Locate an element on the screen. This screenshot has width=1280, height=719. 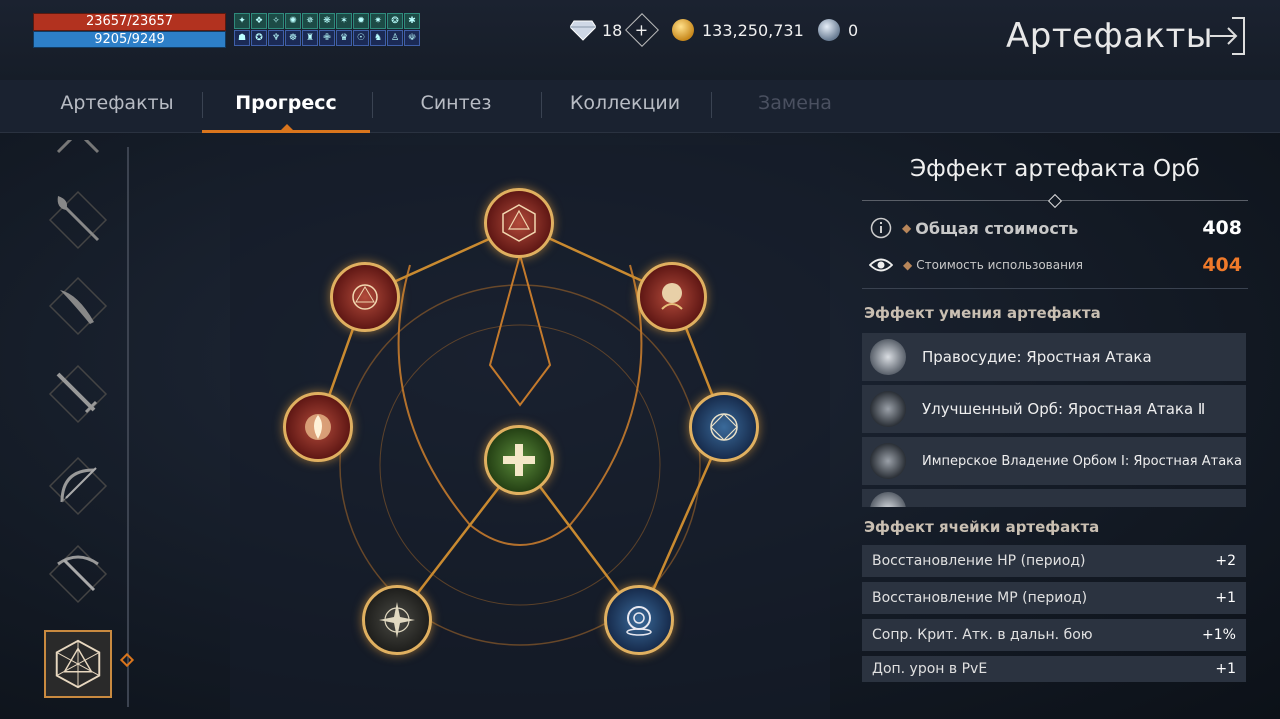
buff-icon: ✶ is located at coordinates (344, 21).